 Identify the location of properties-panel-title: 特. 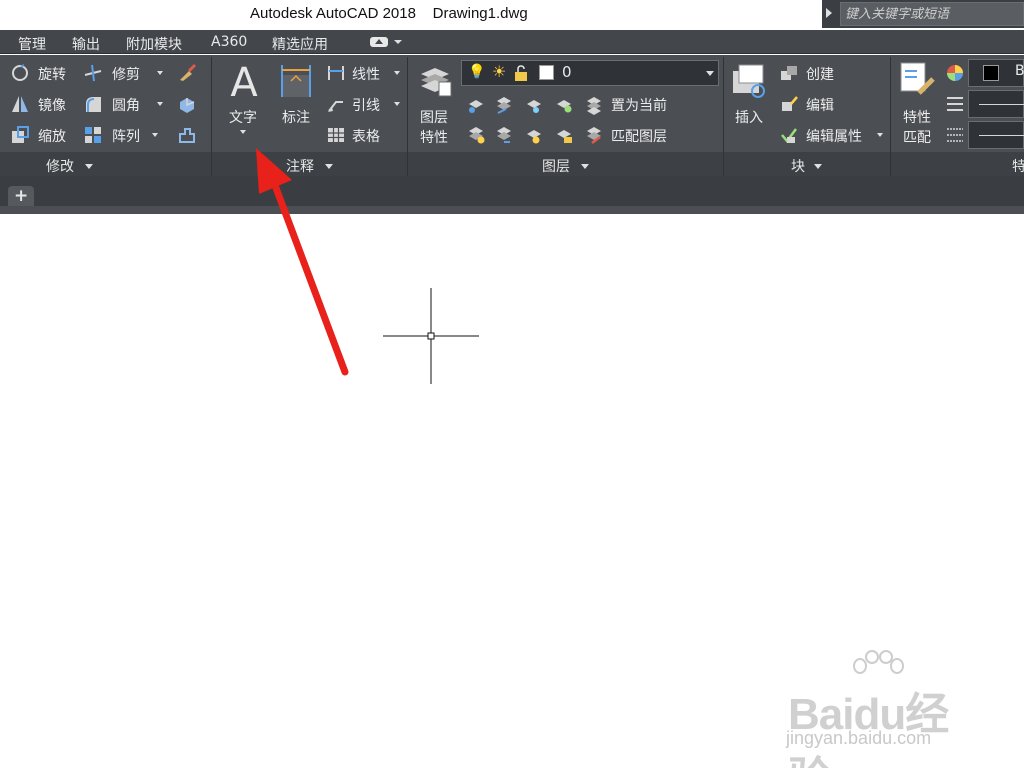
(1018, 167).